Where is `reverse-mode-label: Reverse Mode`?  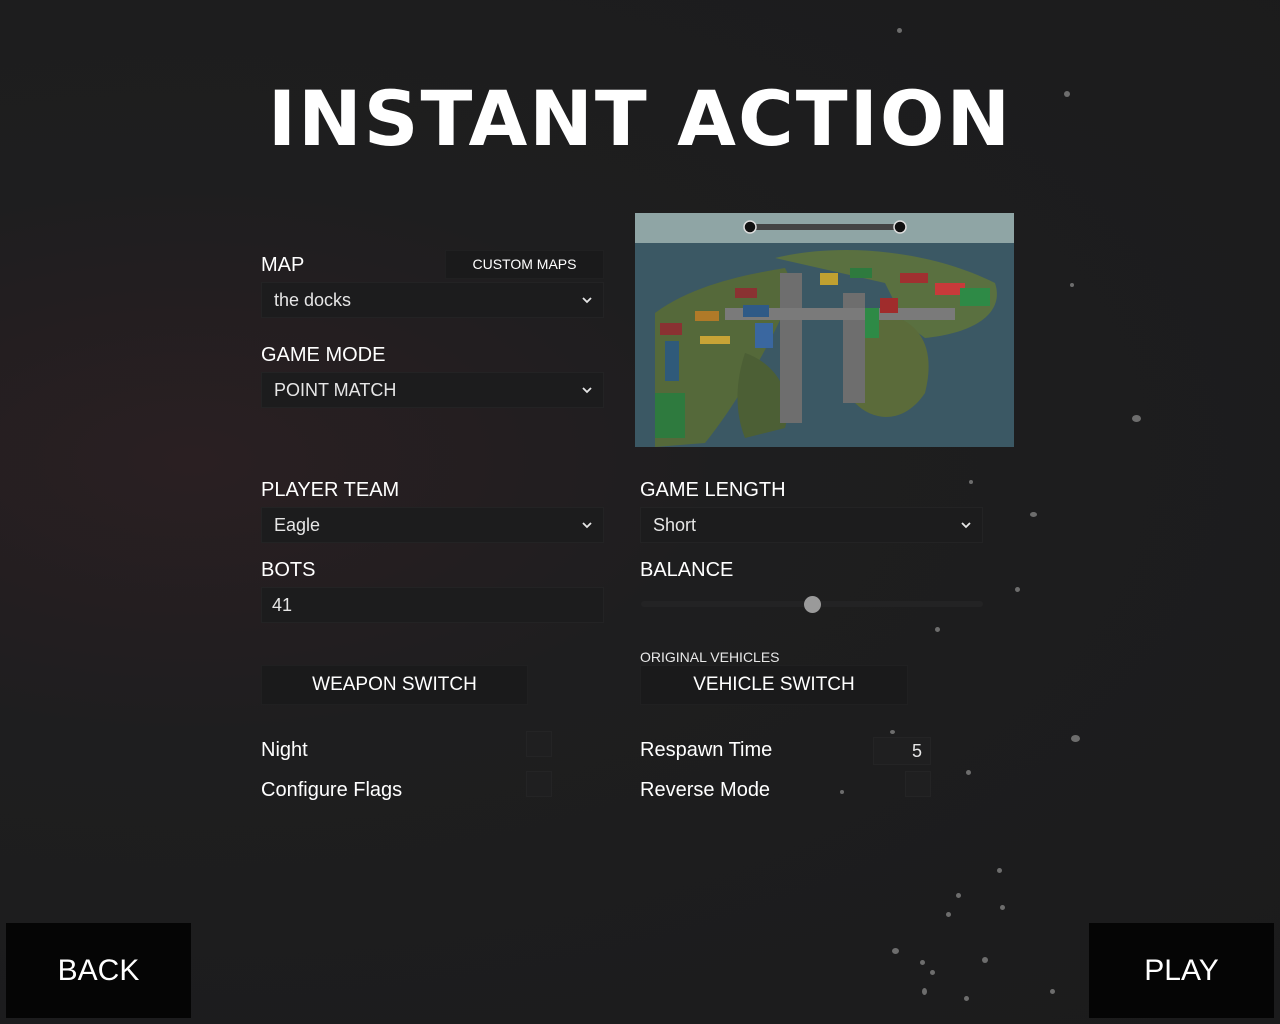
reverse-mode-label: Reverse Mode is located at coordinates (705, 790).